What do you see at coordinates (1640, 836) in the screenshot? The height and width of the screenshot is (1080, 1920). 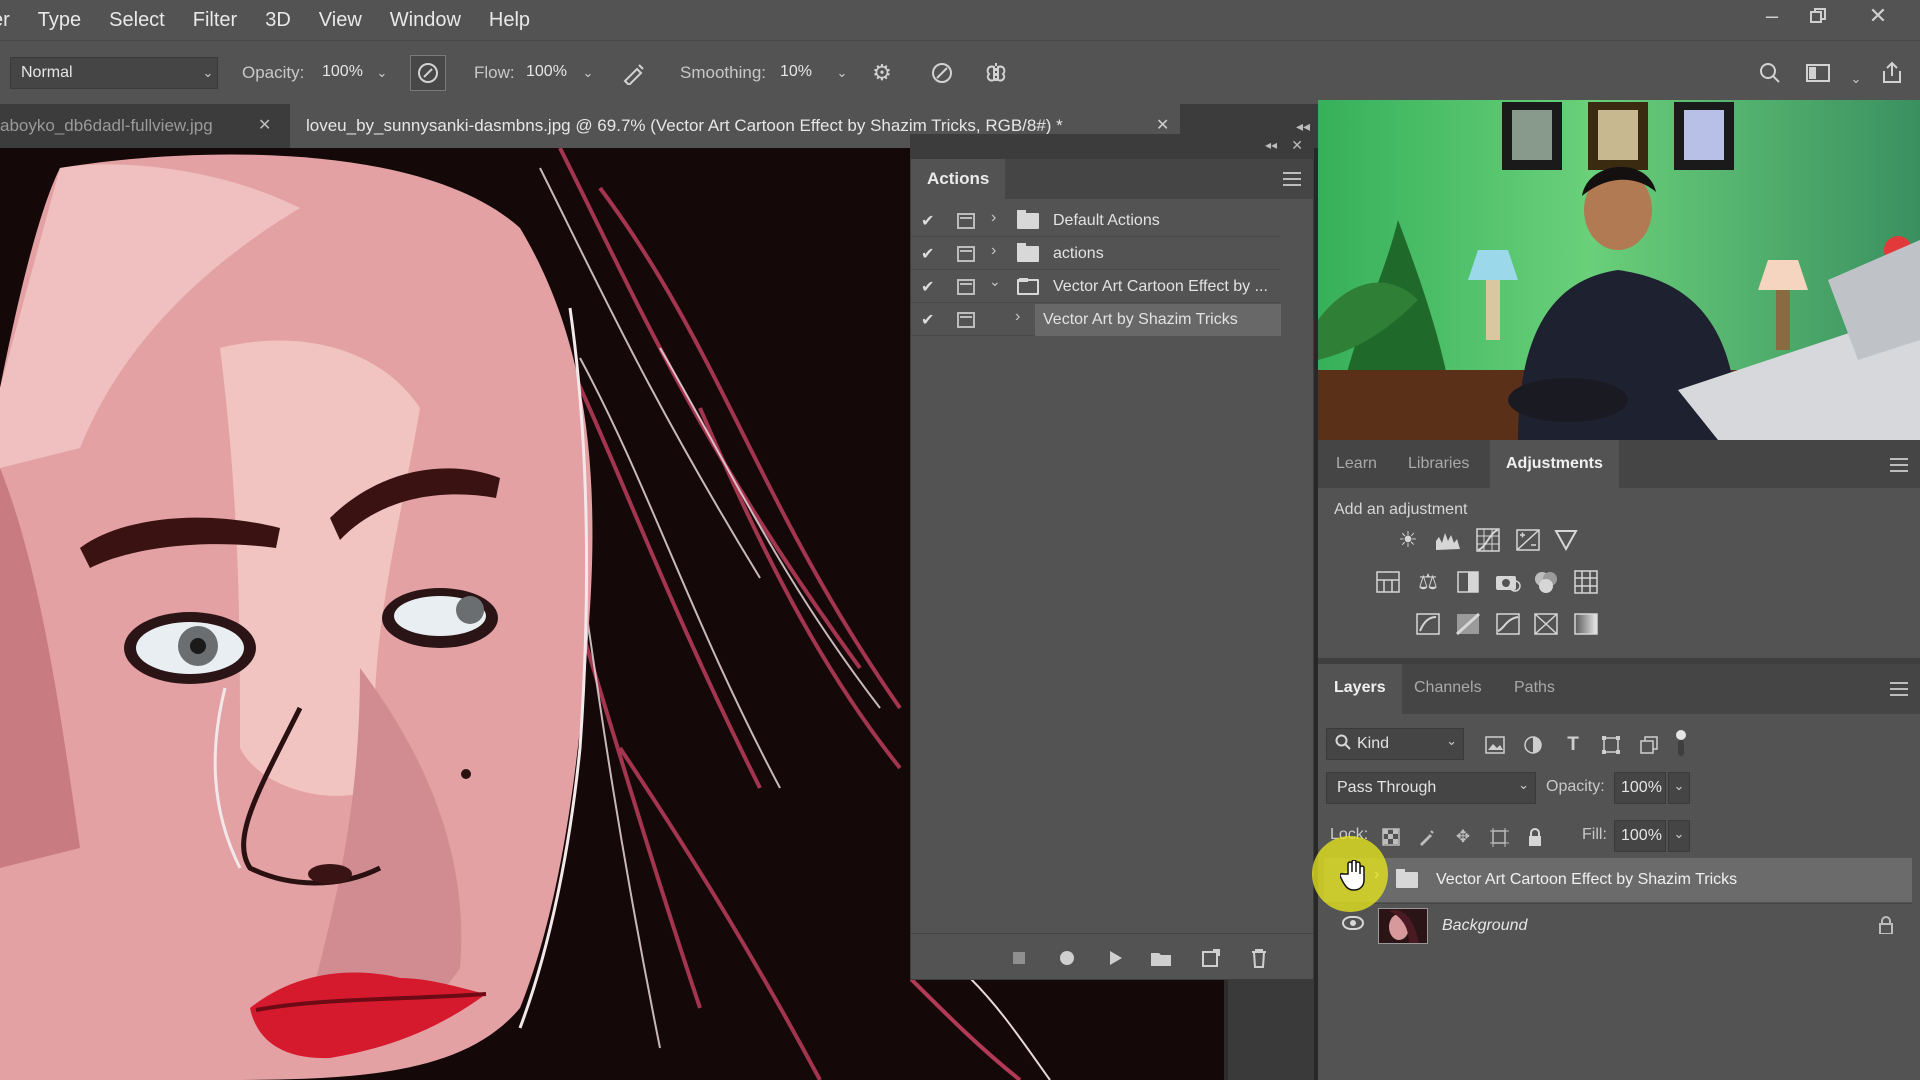 I see `layer-fill-field: 100%` at bounding box center [1640, 836].